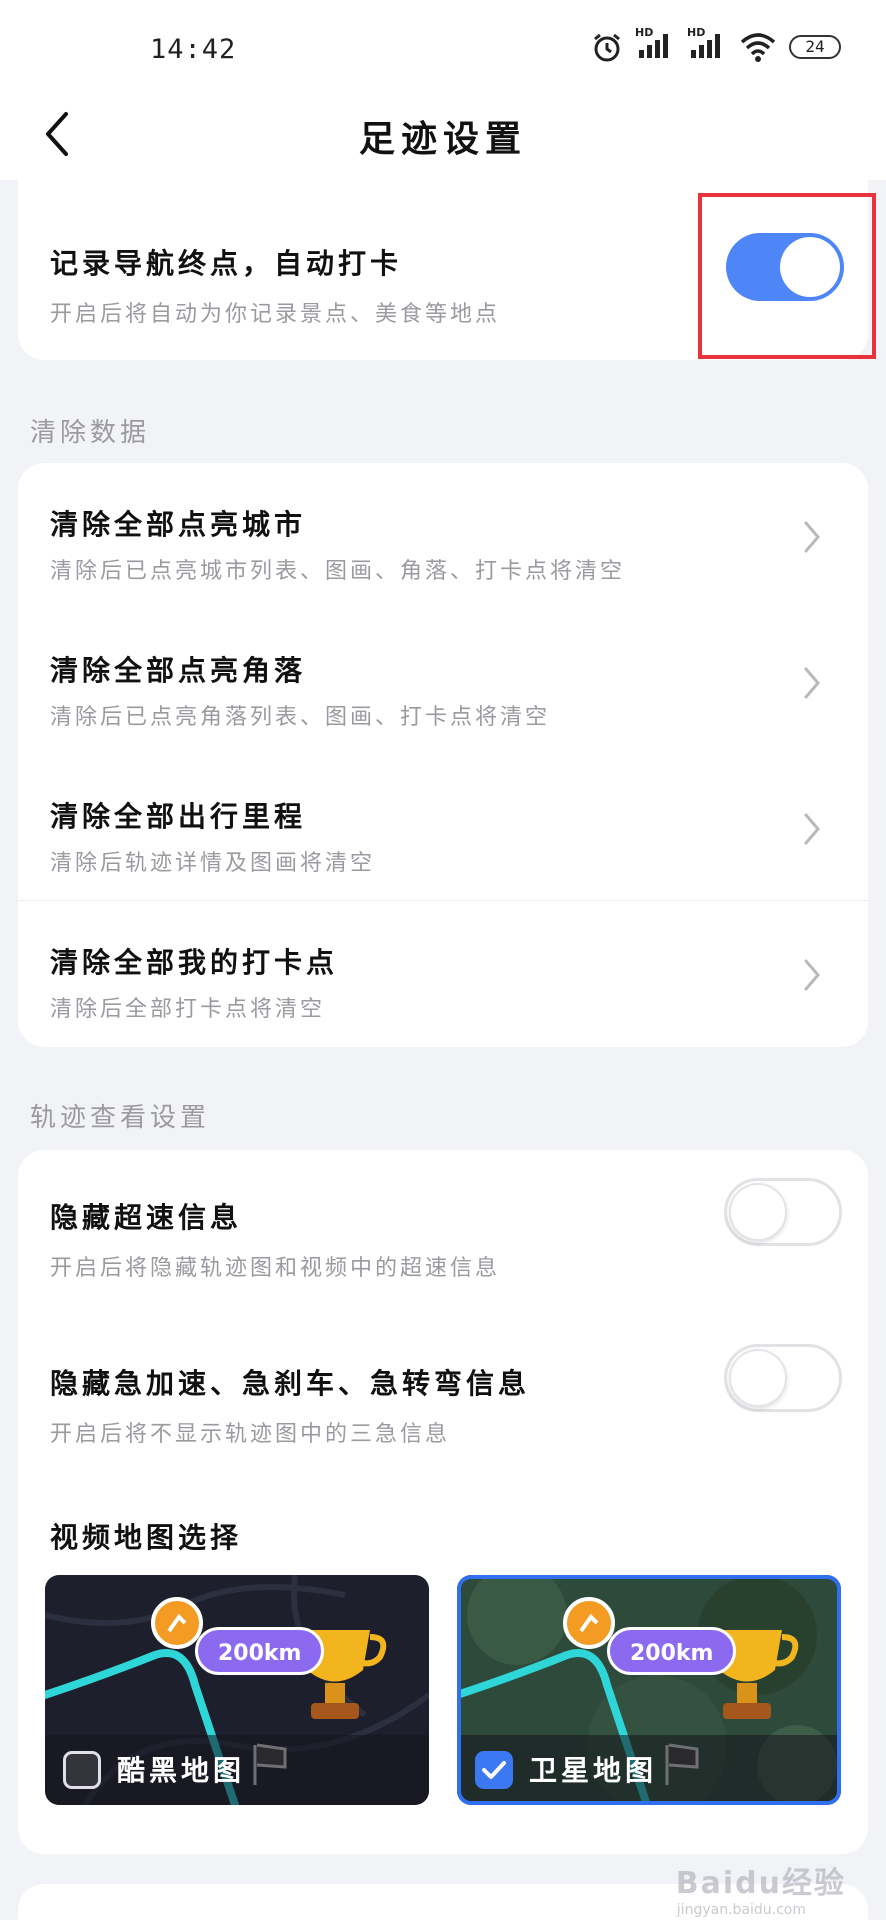  Describe the element at coordinates (178, 524) in the screenshot. I see `row-title: 清除全部点亮城市` at that location.